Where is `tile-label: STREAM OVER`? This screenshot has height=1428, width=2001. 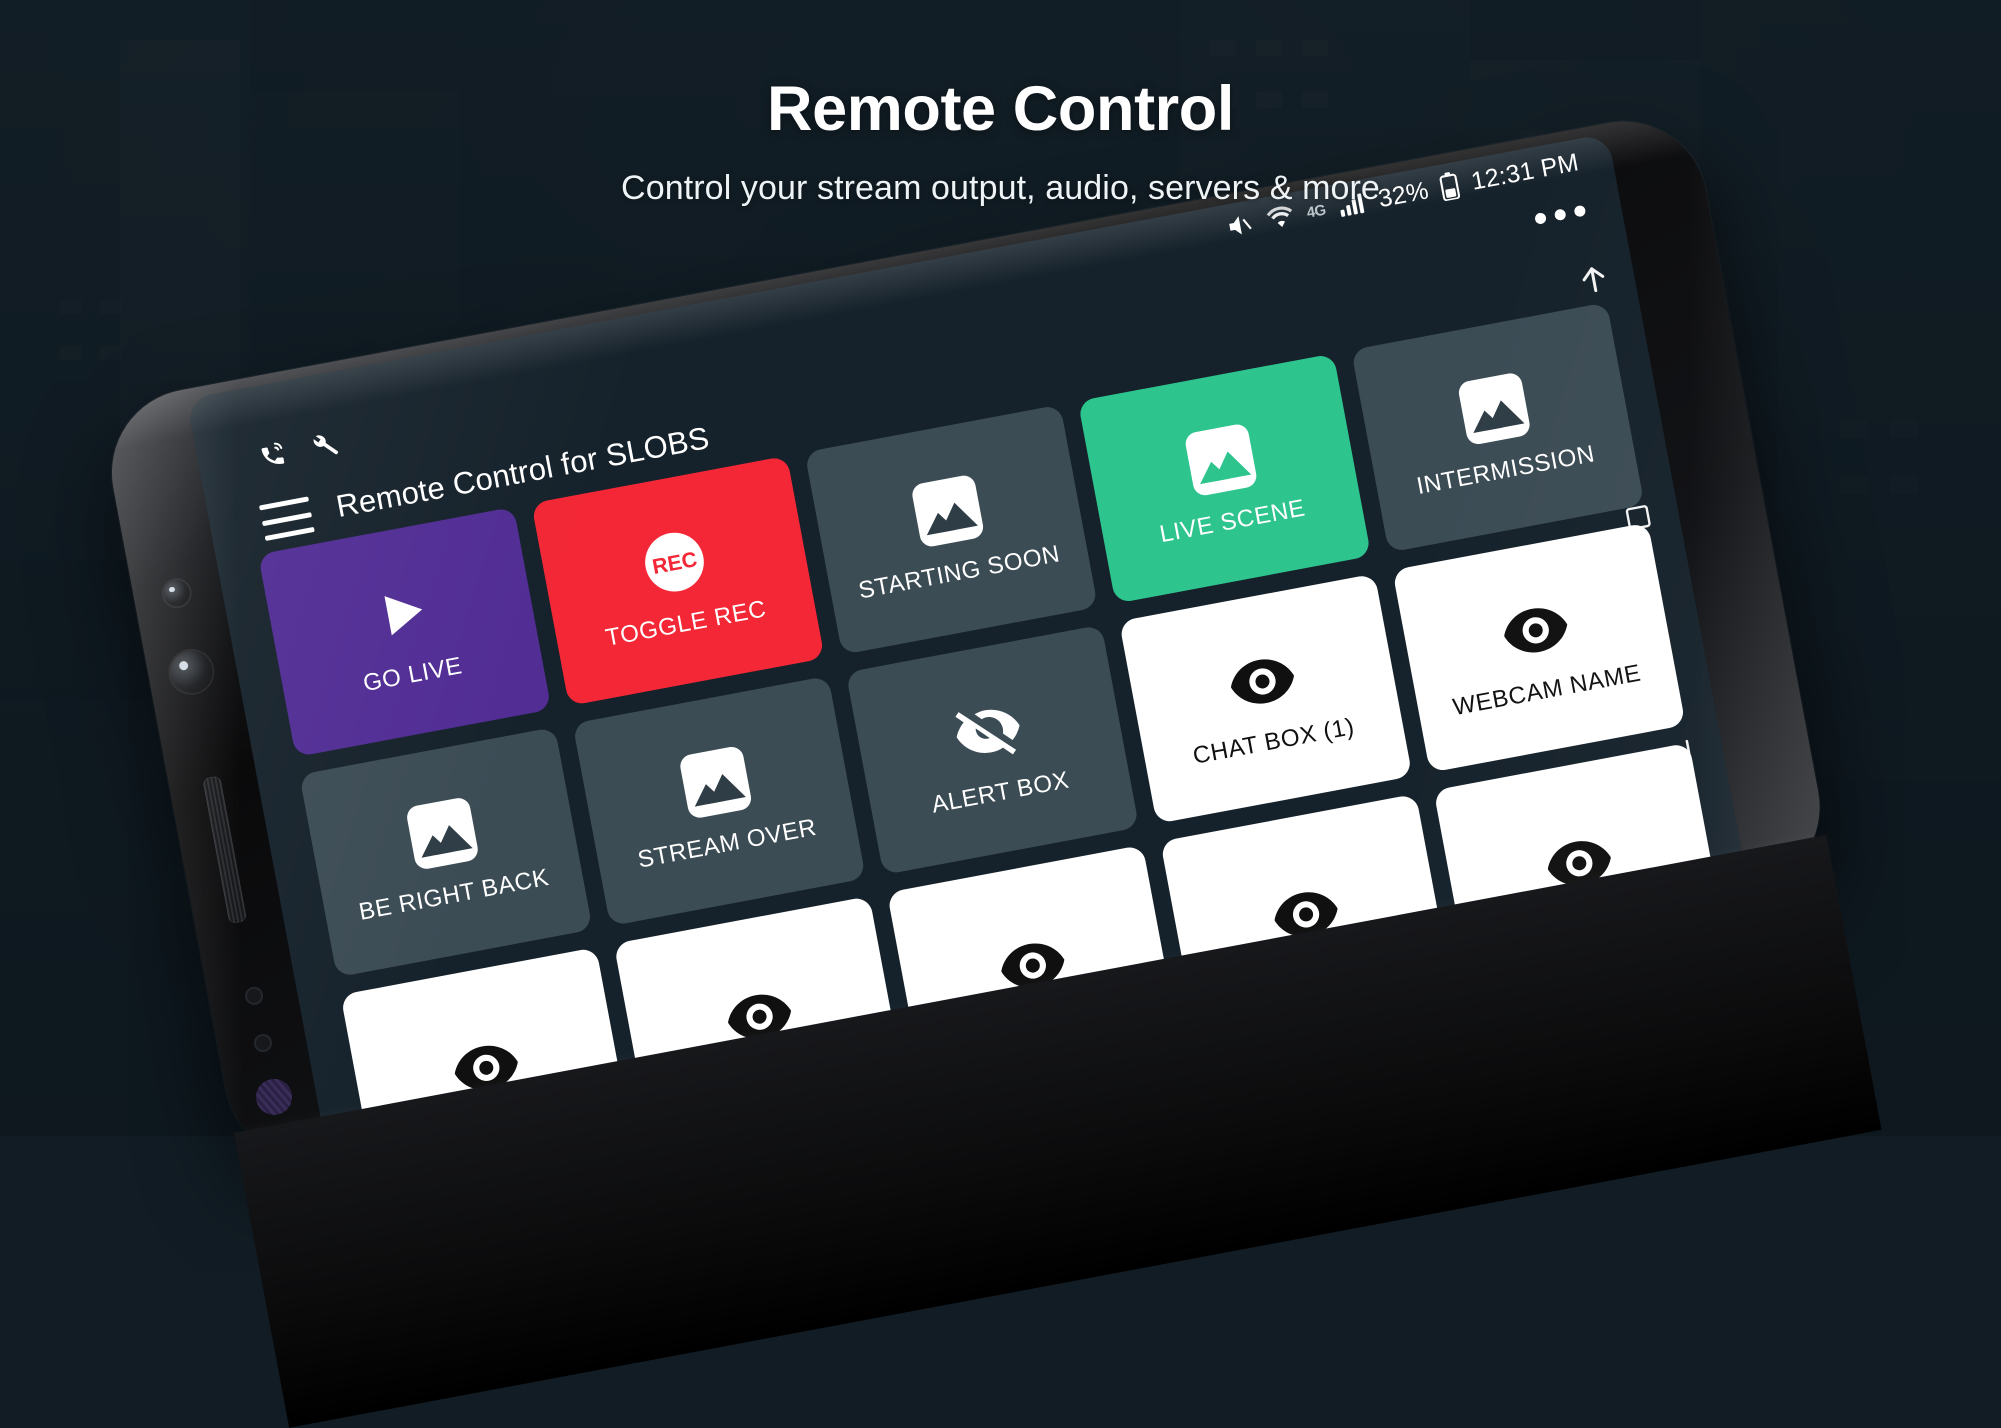 tile-label: STREAM OVER is located at coordinates (727, 843).